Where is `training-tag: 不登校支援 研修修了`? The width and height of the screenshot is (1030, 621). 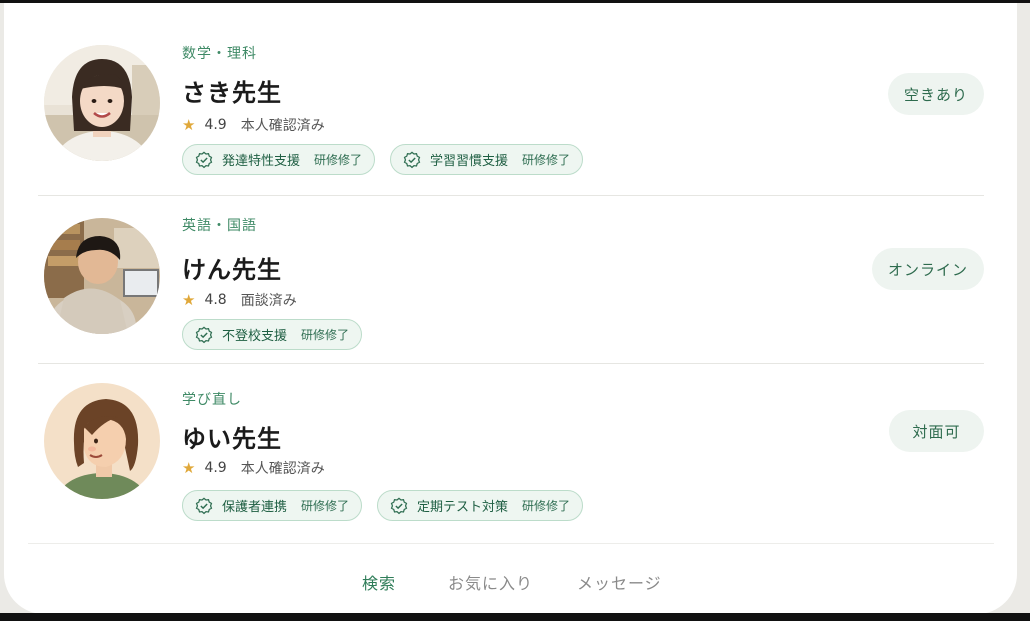 training-tag: 不登校支援 研修修了 is located at coordinates (272, 334).